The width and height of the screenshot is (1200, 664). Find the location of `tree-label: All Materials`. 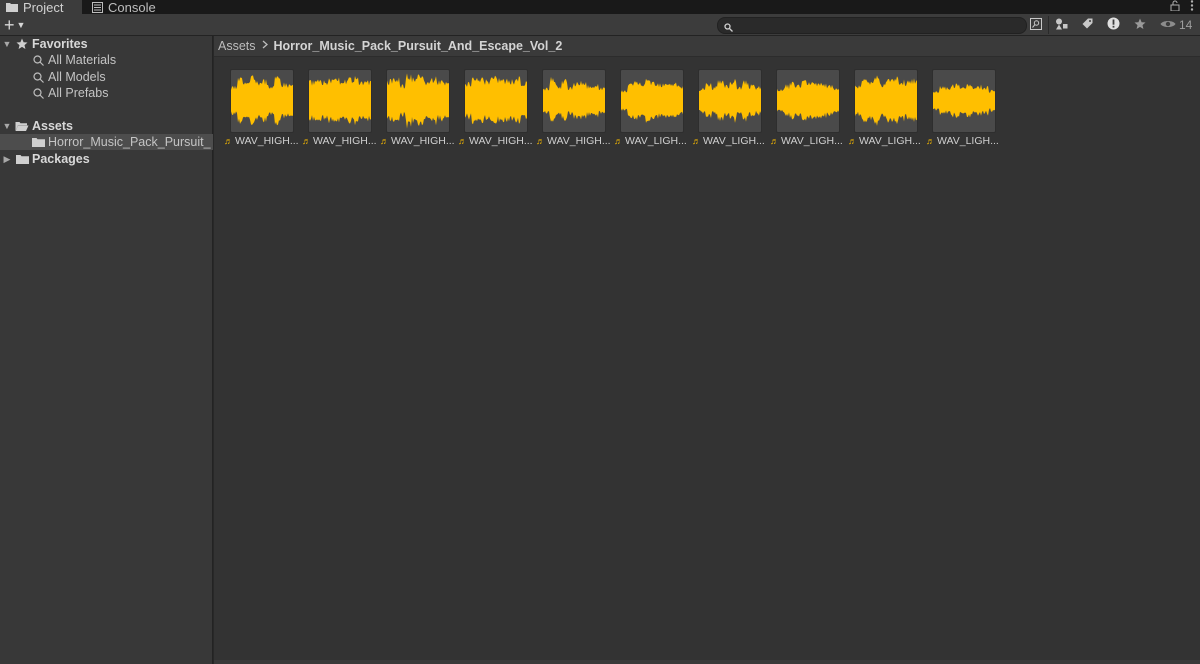

tree-label: All Materials is located at coordinates (82, 60).